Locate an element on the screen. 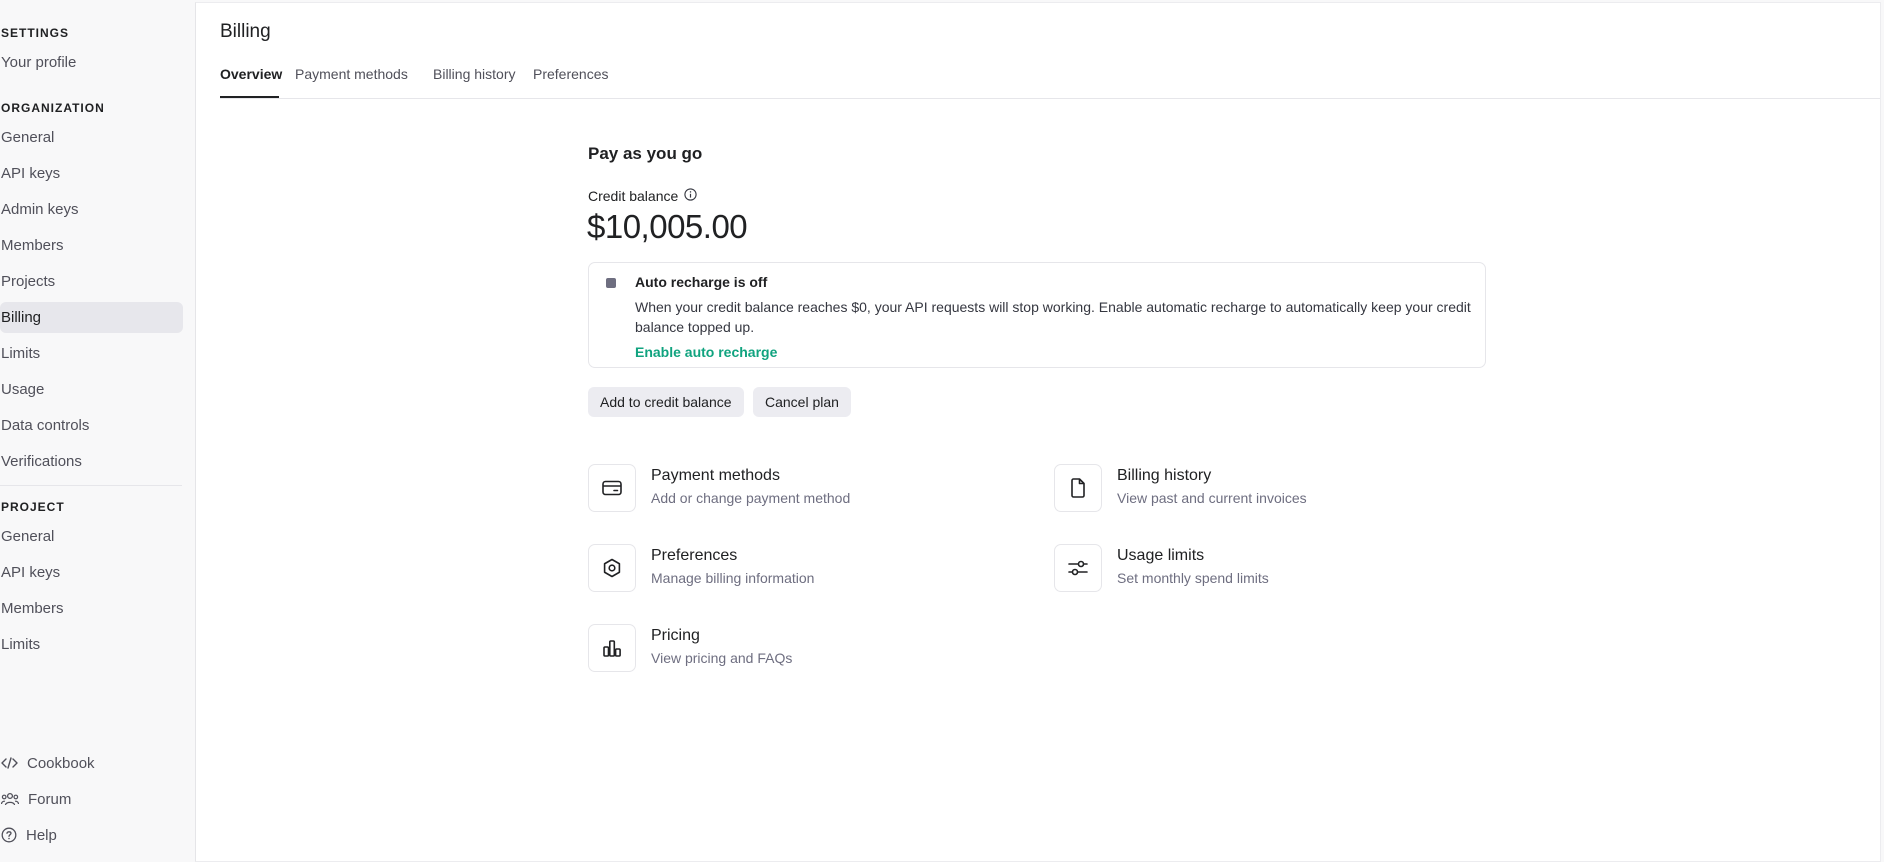 The image size is (1884, 862). sidebar-link-forum: Forum is located at coordinates (36, 799).